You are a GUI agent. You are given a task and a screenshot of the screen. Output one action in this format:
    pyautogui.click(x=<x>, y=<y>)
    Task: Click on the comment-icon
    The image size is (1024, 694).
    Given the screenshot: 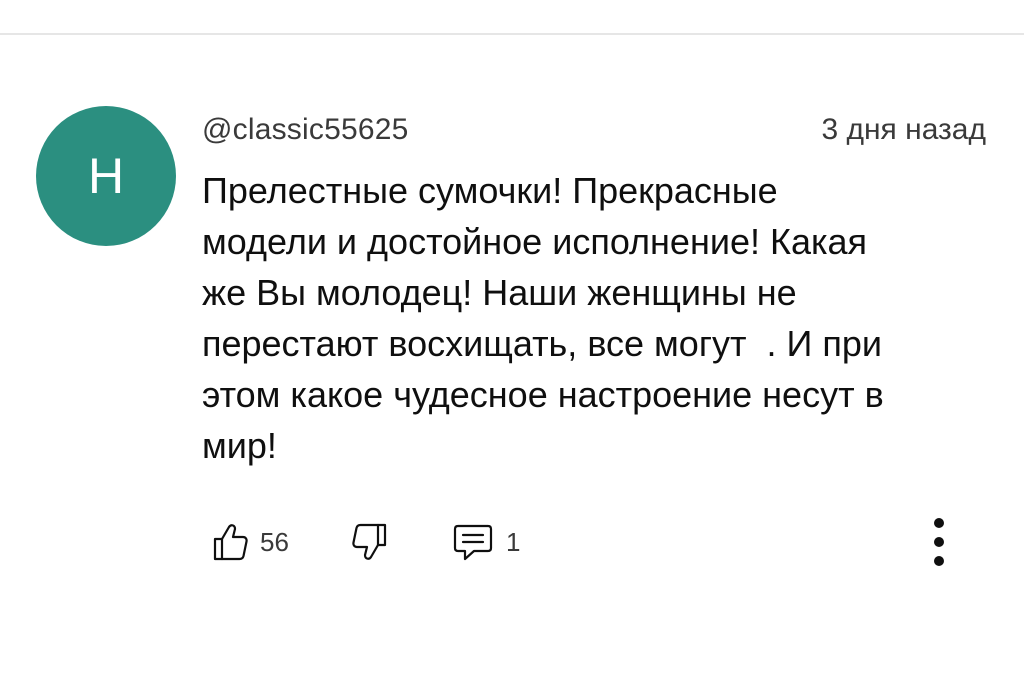 What is the action you would take?
    pyautogui.click(x=473, y=542)
    